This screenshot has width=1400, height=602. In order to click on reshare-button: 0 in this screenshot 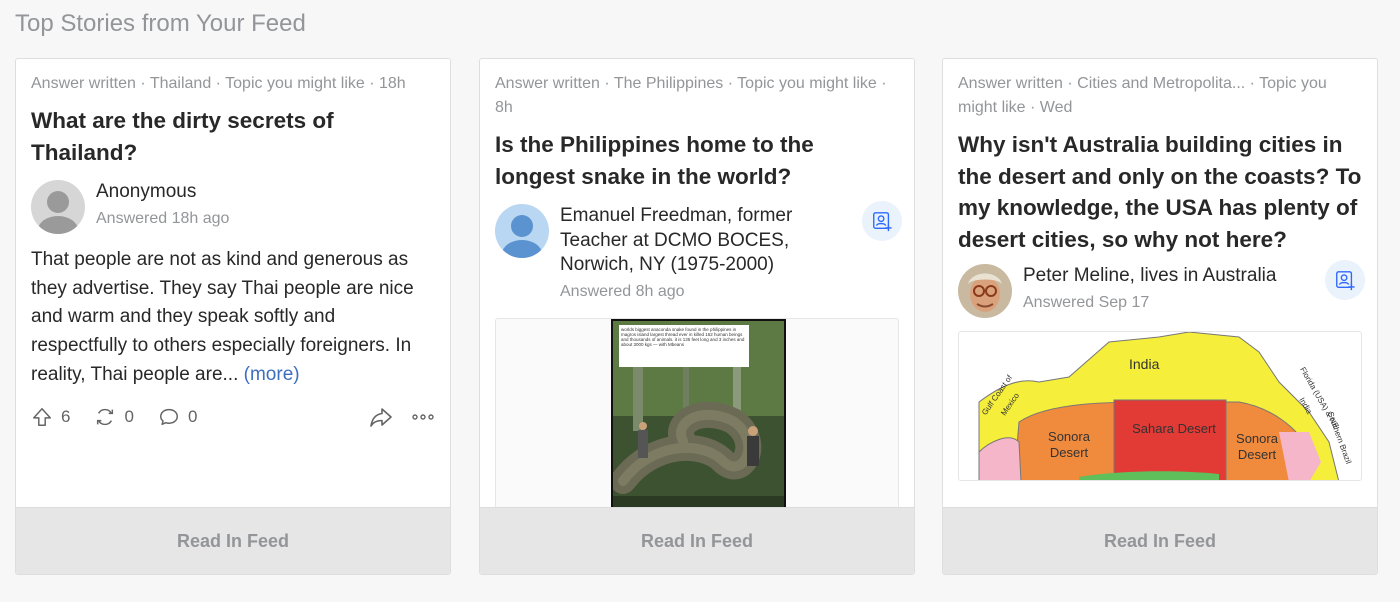, I will do `click(114, 417)`.